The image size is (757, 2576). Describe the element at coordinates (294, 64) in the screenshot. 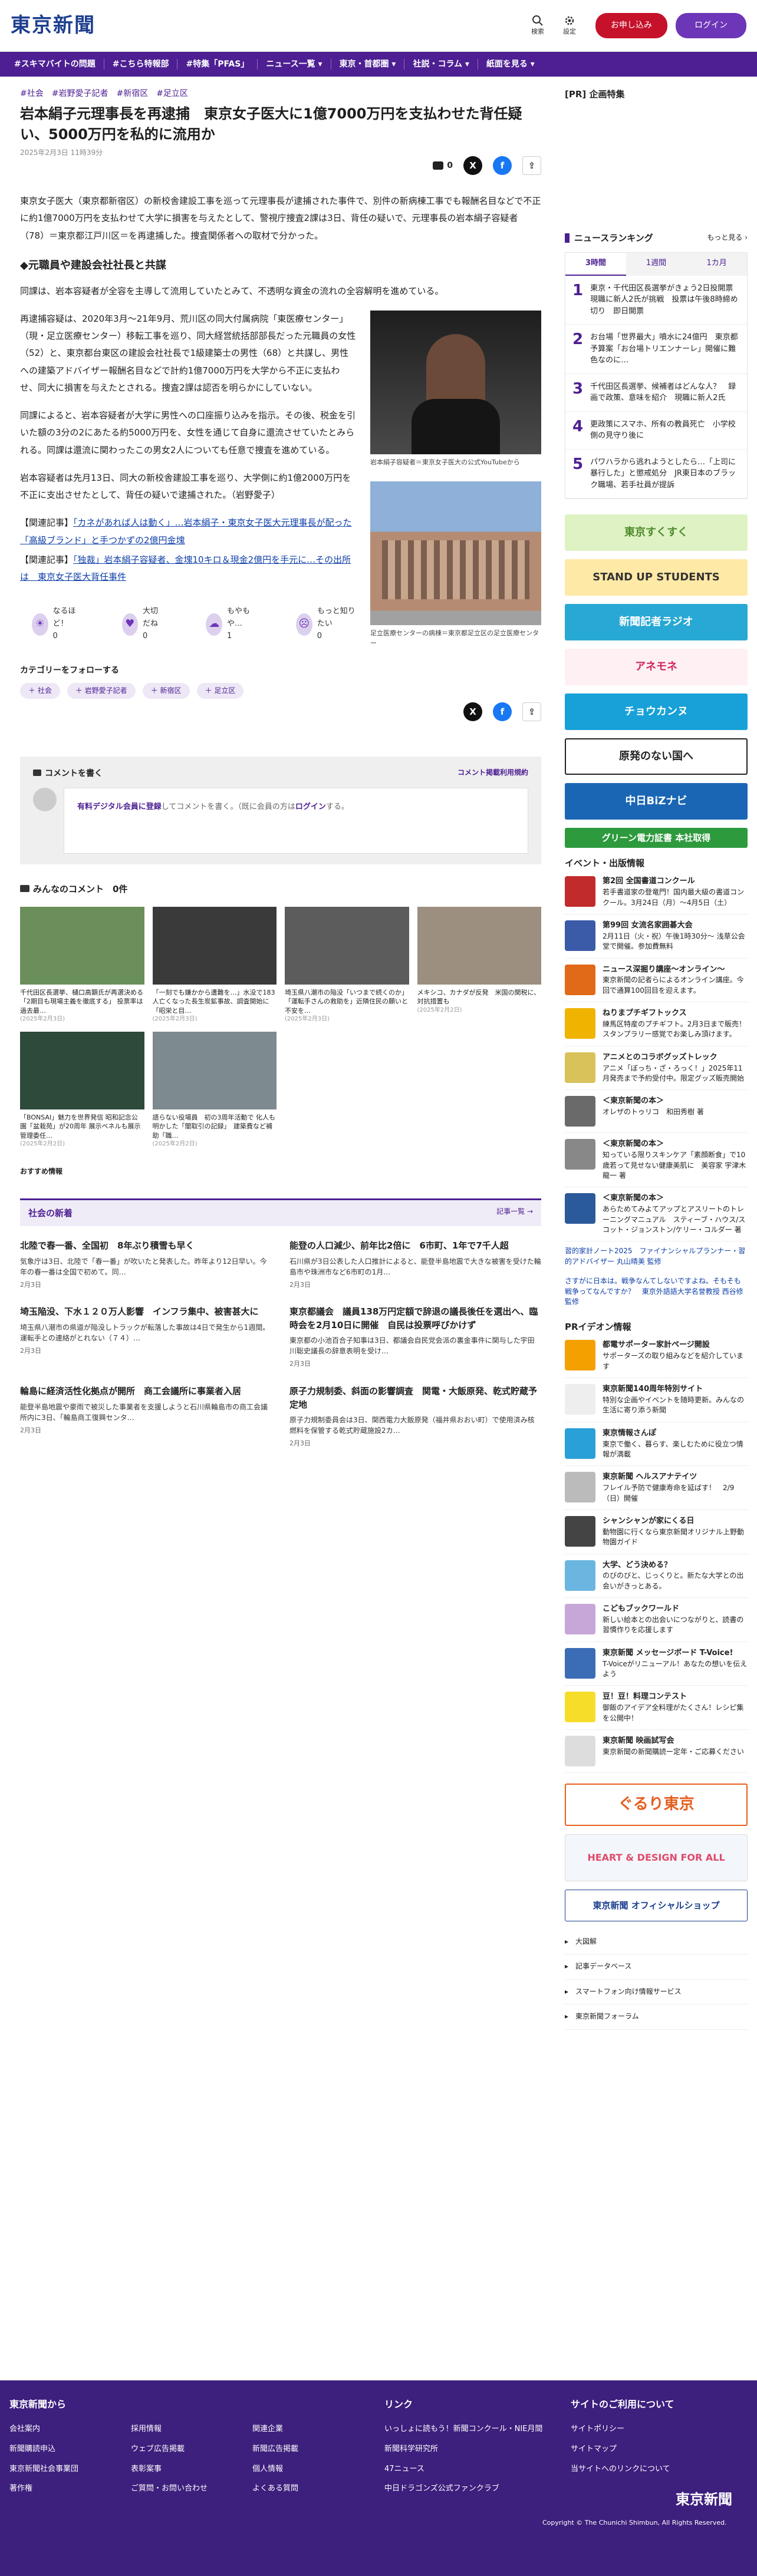

I see `nav-item-news: ニュース一覧 ▾` at that location.